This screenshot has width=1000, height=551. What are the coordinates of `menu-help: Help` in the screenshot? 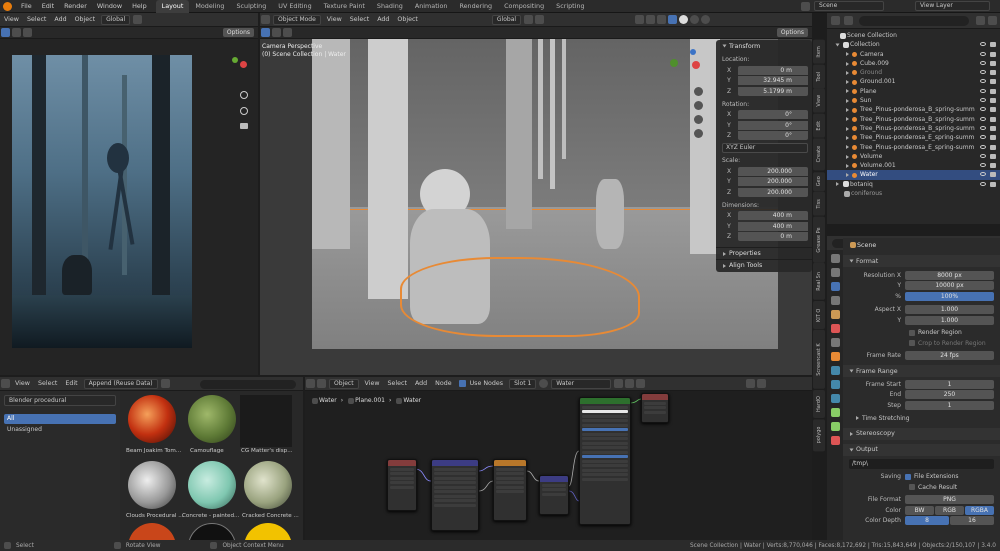 It's located at (139, 6).